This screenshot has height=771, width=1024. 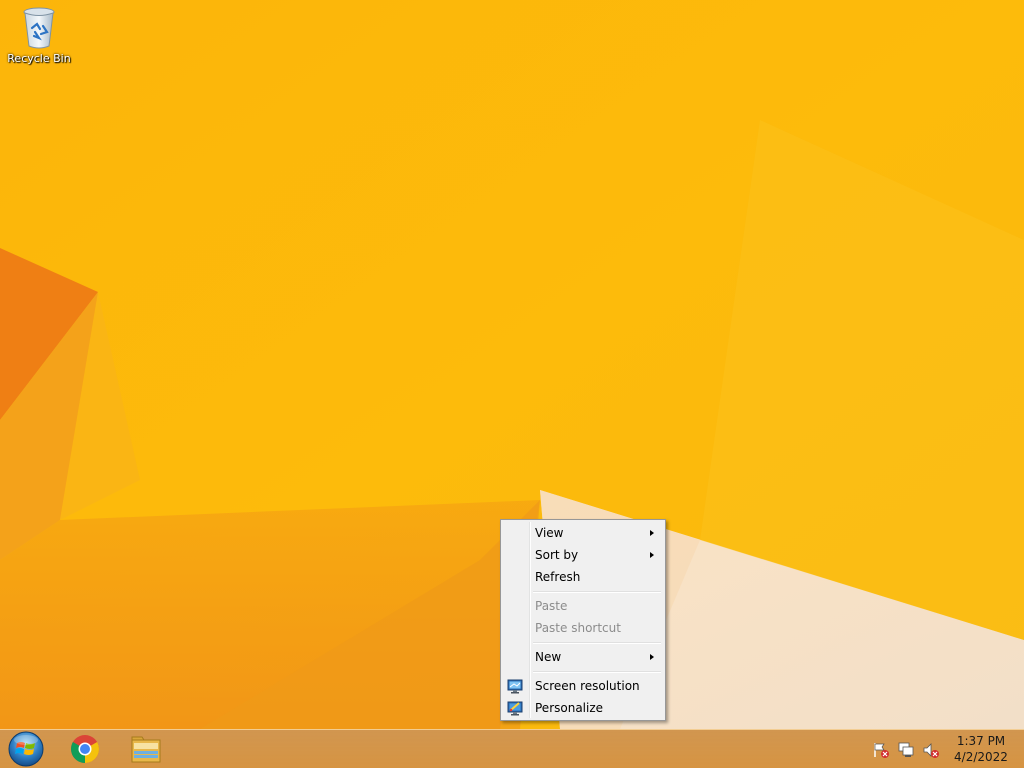 What do you see at coordinates (558, 577) in the screenshot?
I see `menu-item-refresh-label: Refresh` at bounding box center [558, 577].